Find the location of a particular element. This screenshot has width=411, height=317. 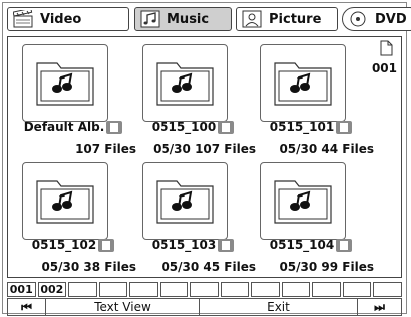

folder-name: 0515_102 is located at coordinates (64, 245).